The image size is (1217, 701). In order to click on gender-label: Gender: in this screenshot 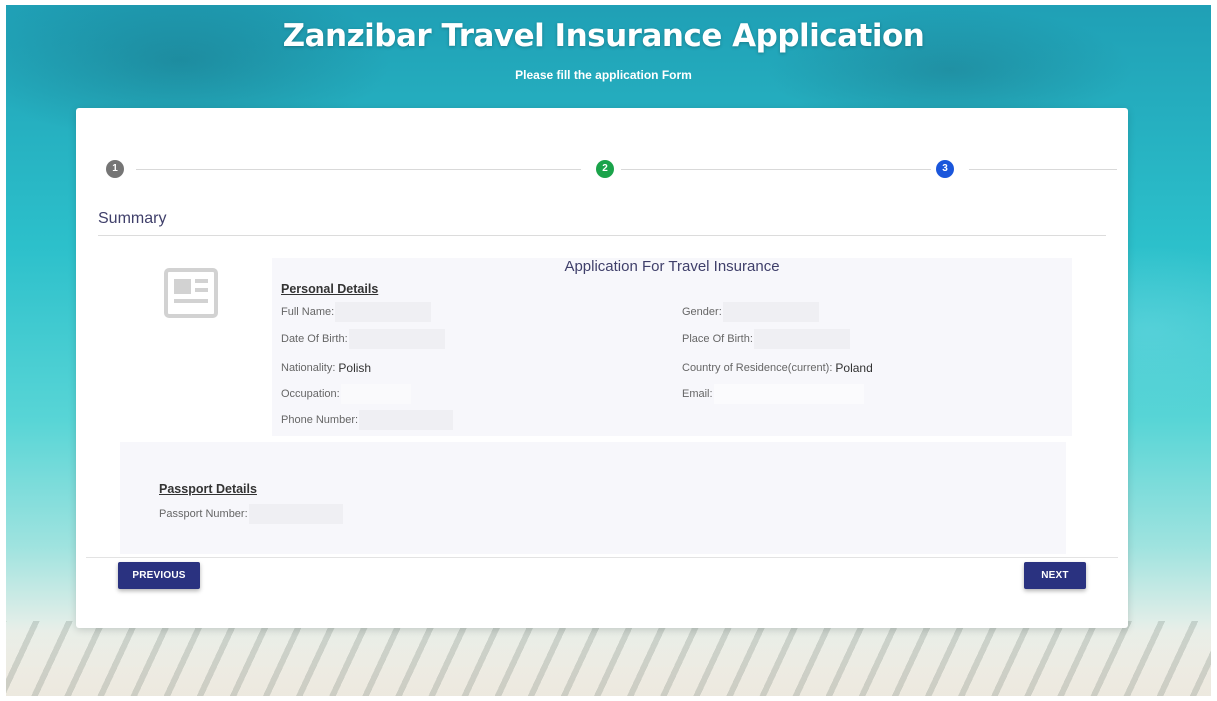, I will do `click(702, 312)`.